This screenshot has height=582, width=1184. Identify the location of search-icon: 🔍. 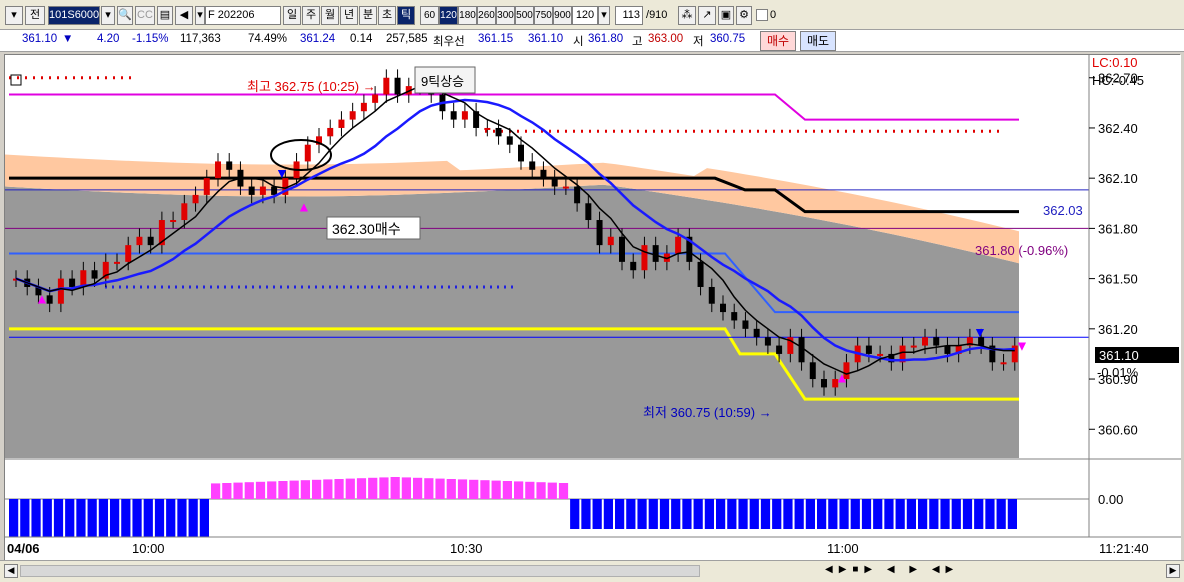
(125, 15).